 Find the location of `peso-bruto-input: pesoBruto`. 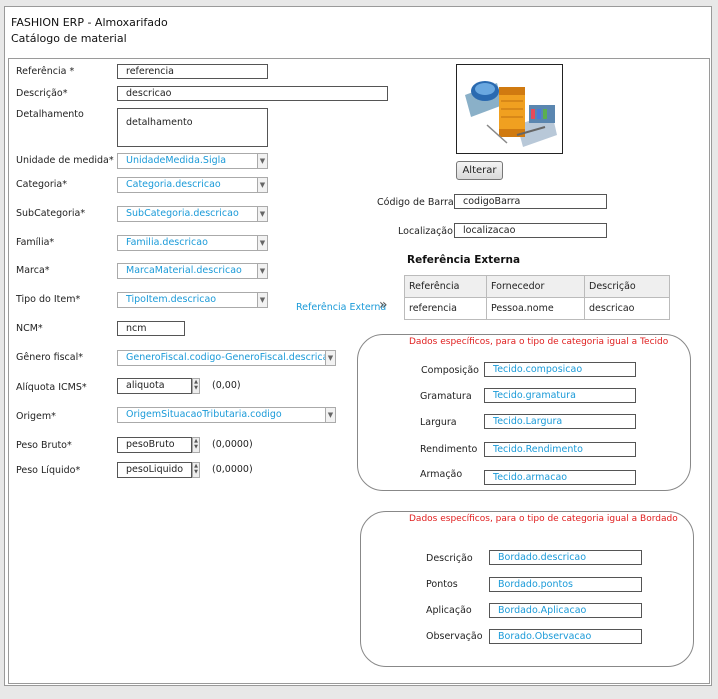

peso-bruto-input: pesoBruto is located at coordinates (154, 445).